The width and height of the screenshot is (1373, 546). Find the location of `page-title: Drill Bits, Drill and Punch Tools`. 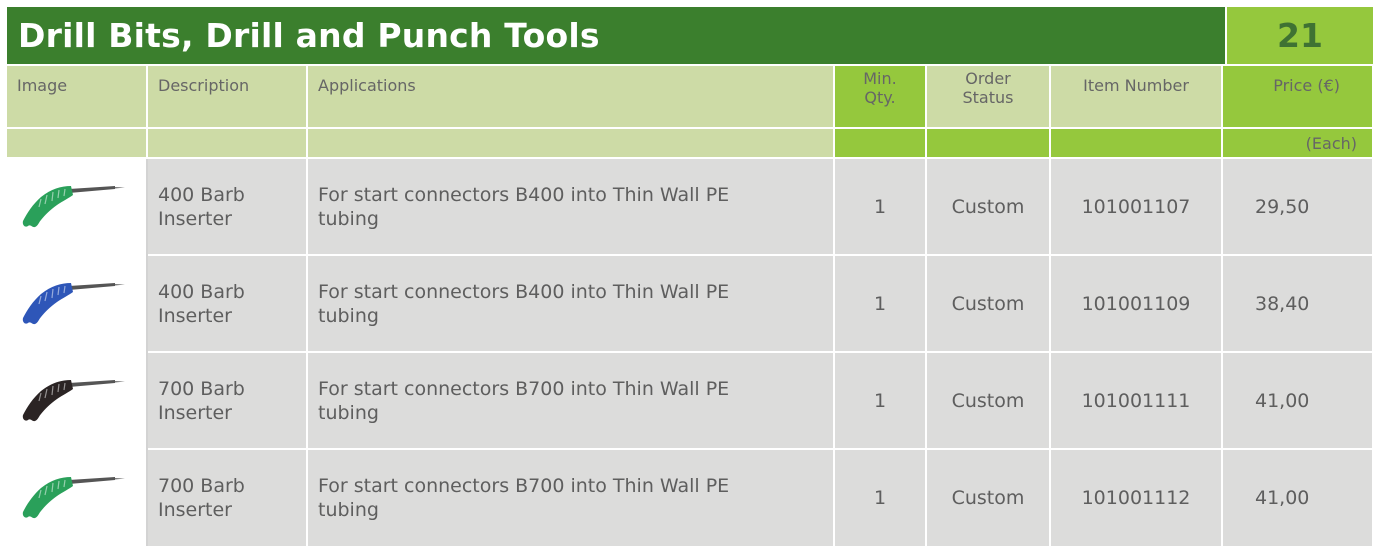

page-title: Drill Bits, Drill and Punch Tools is located at coordinates (616, 35).